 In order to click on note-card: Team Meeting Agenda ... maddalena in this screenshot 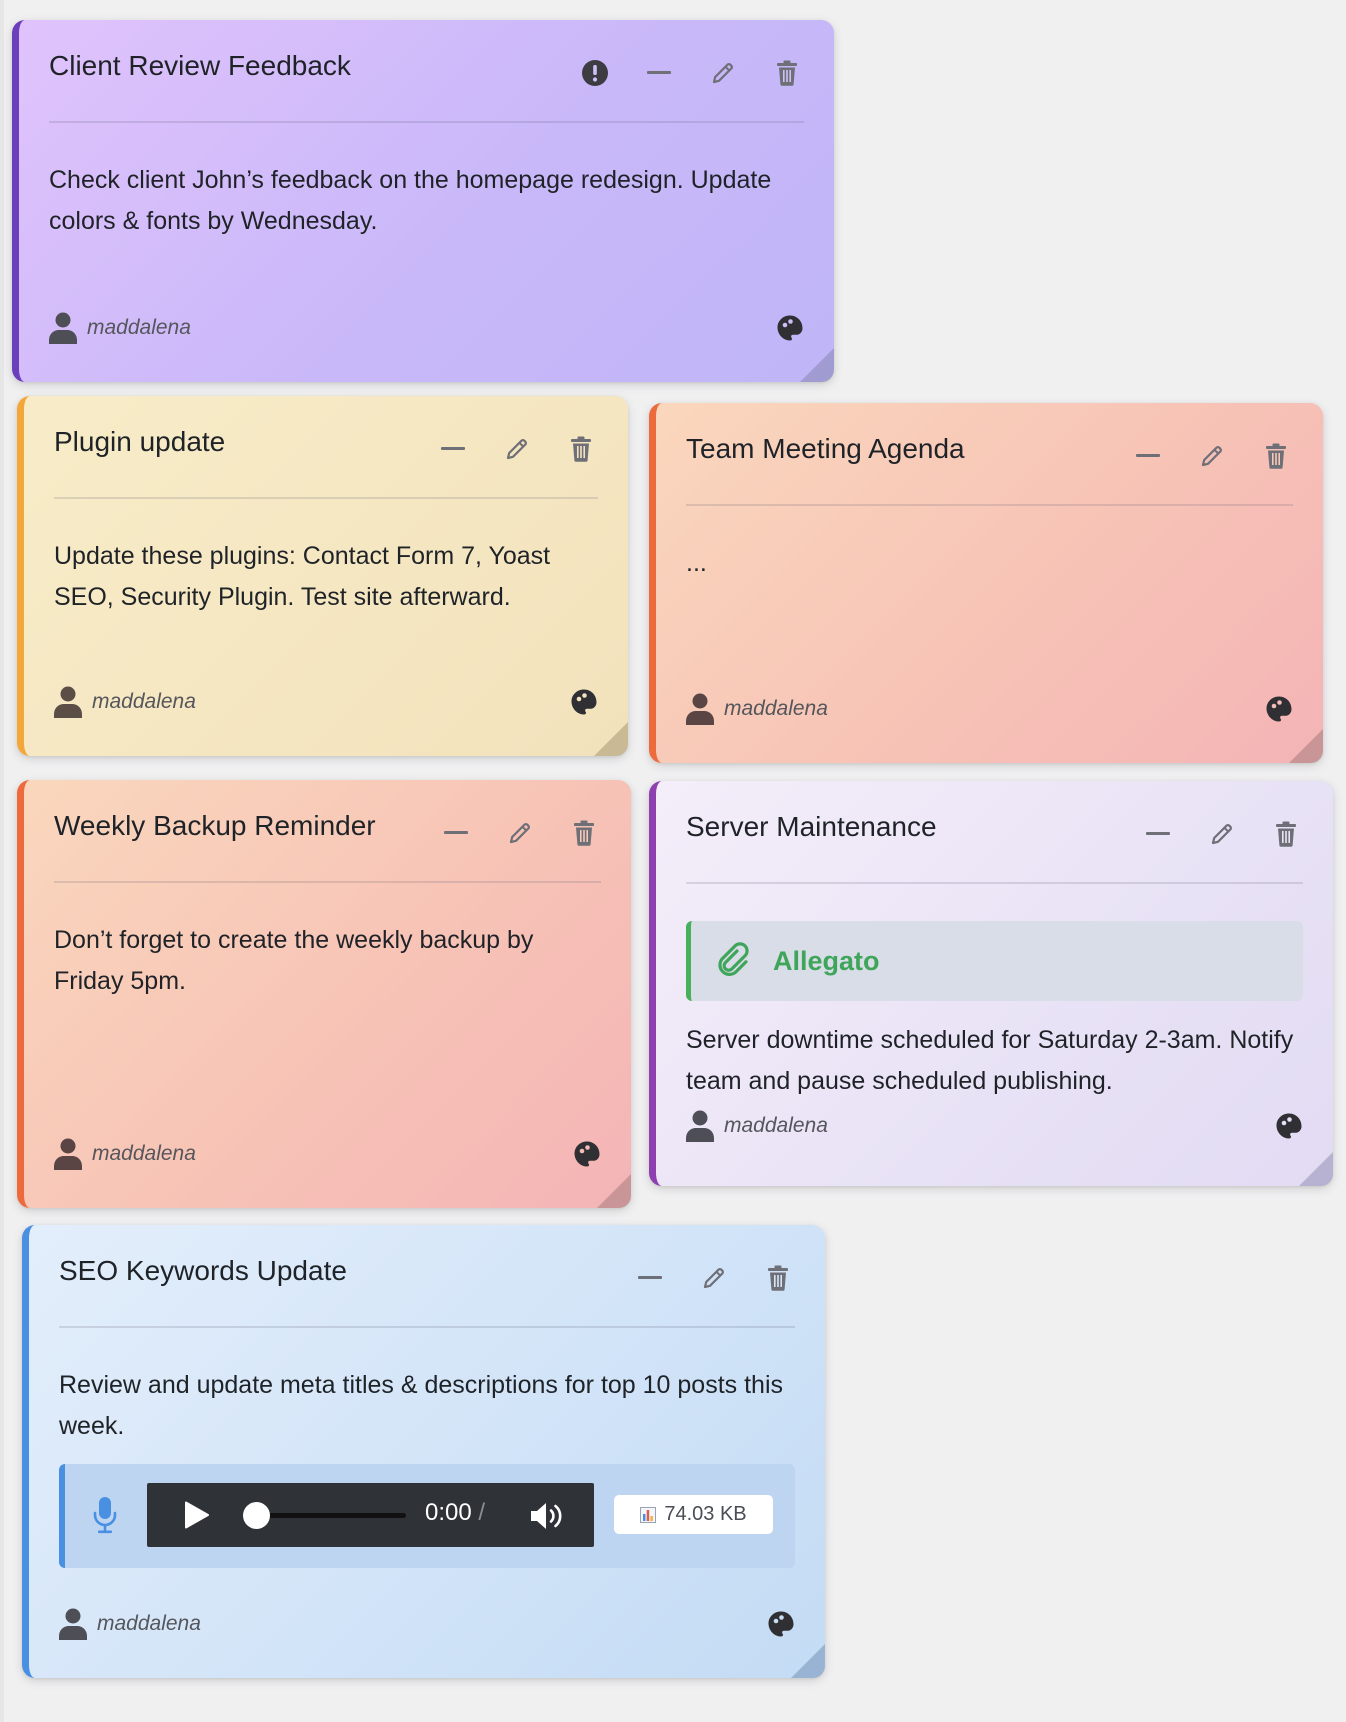, I will do `click(986, 583)`.